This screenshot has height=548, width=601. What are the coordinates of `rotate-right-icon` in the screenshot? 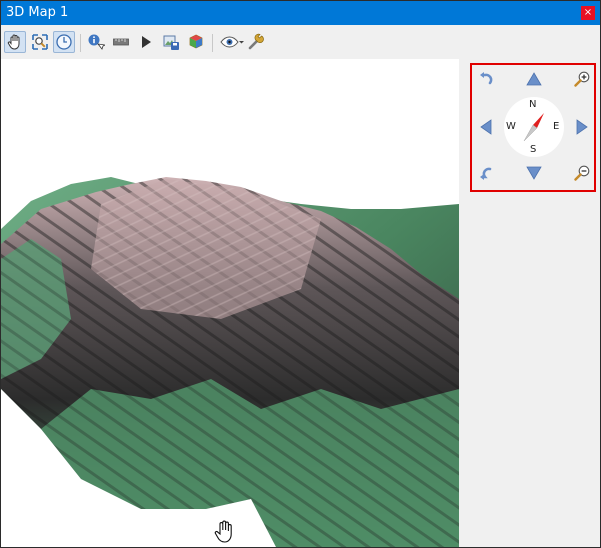 It's located at (486, 173).